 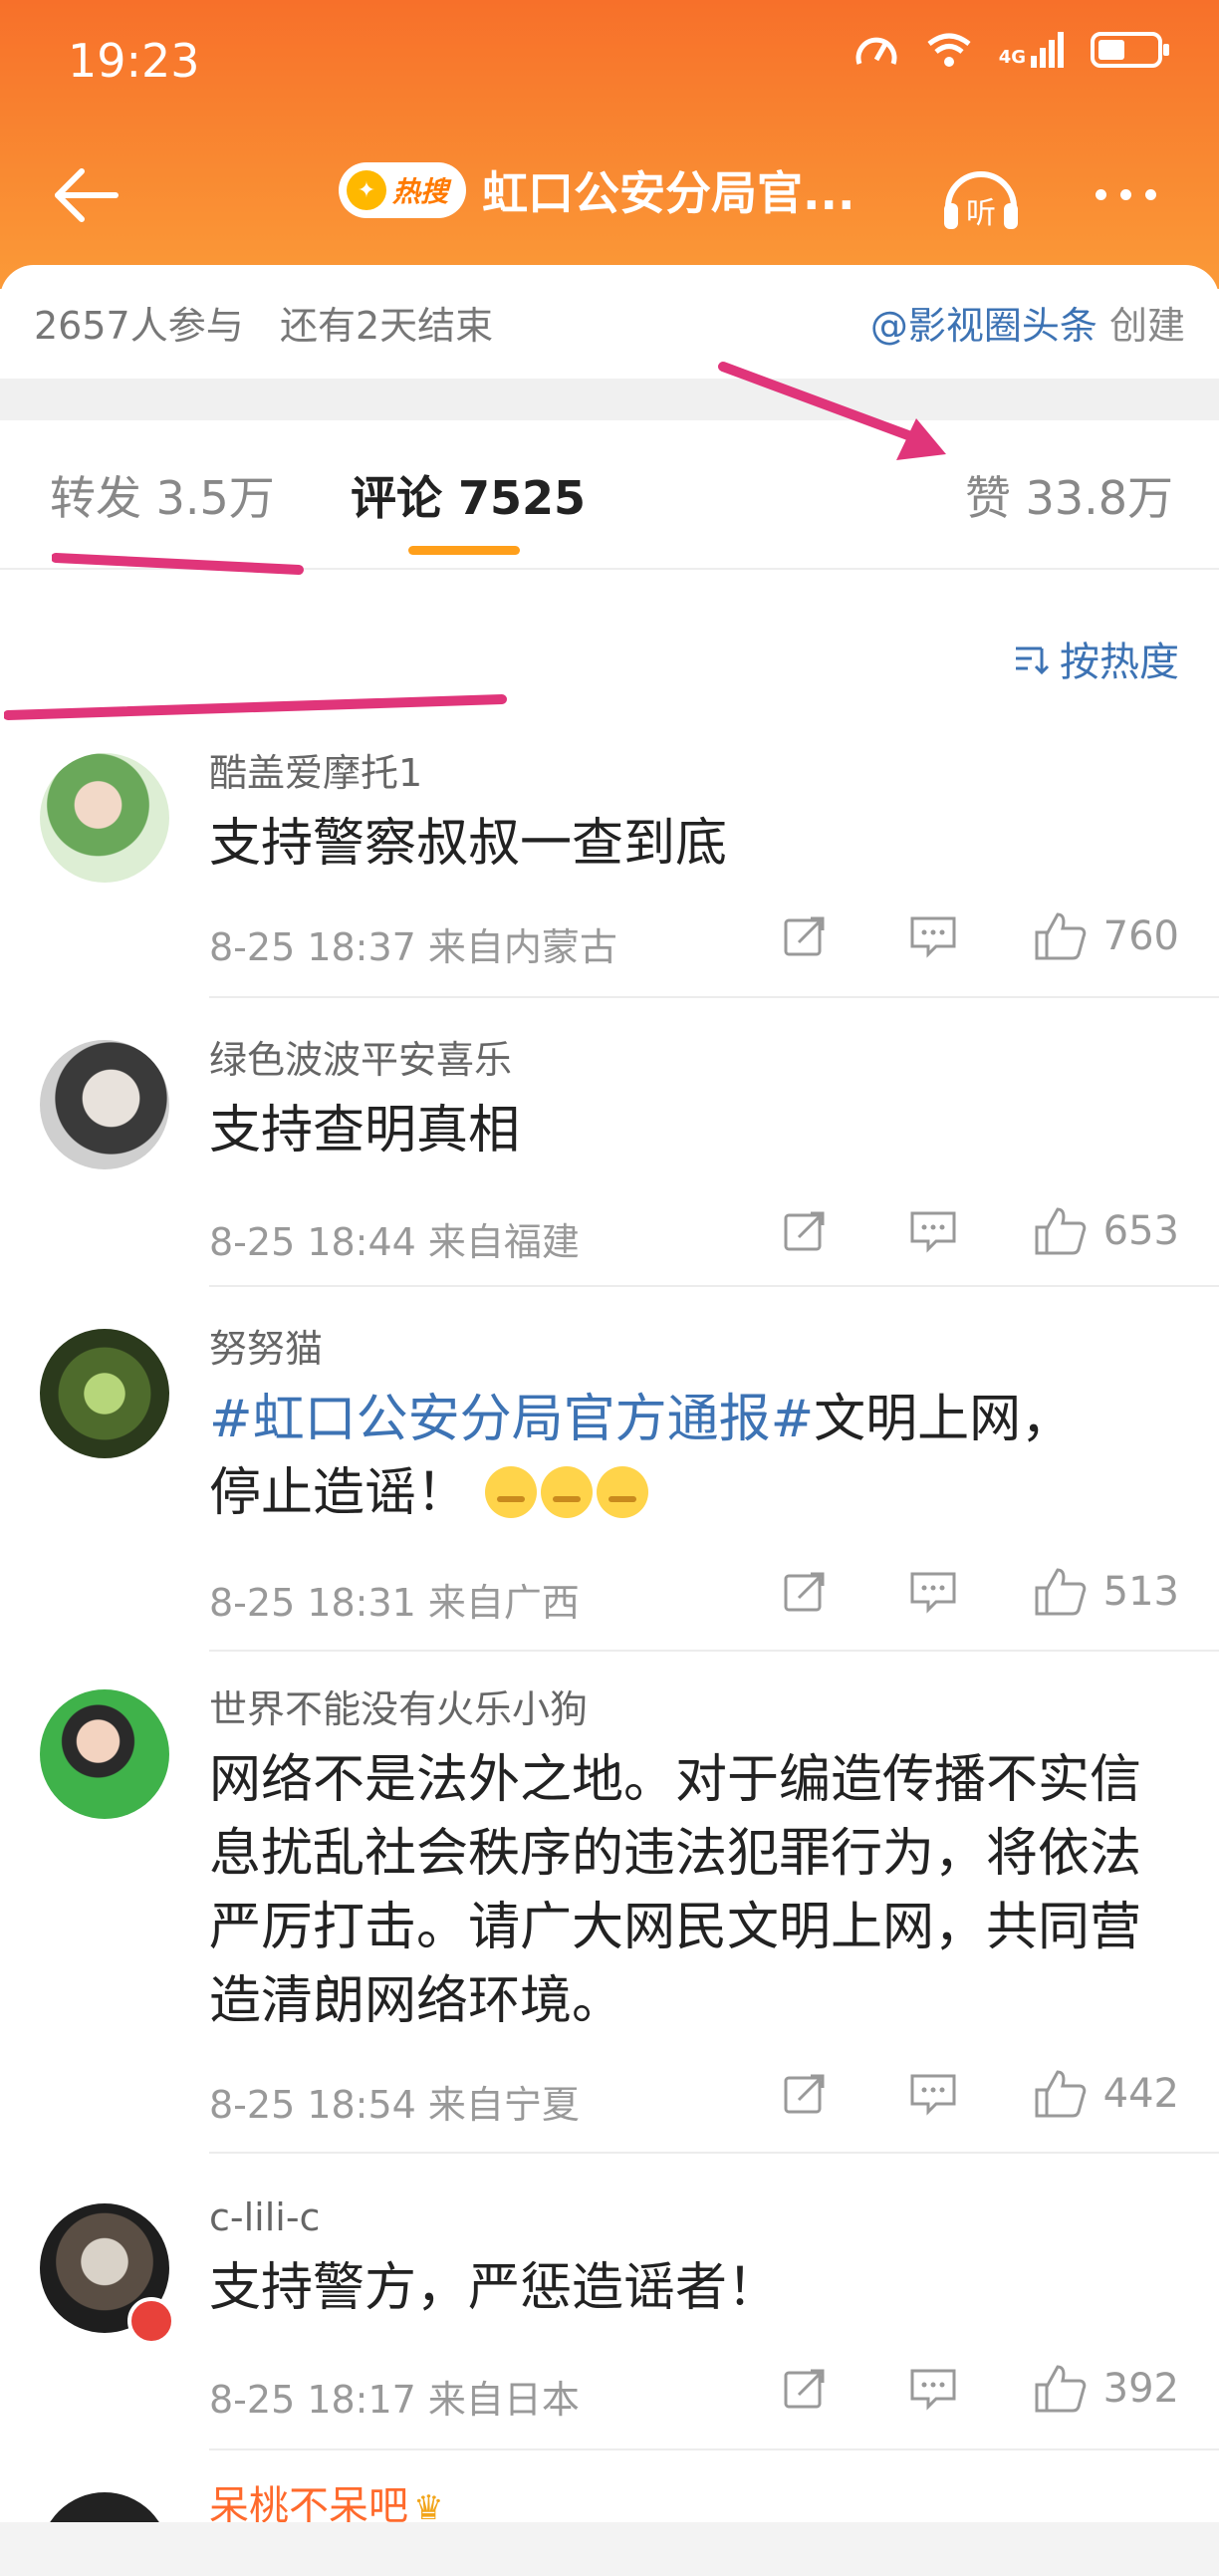 What do you see at coordinates (981, 213) in the screenshot?
I see `listen-label: 听` at bounding box center [981, 213].